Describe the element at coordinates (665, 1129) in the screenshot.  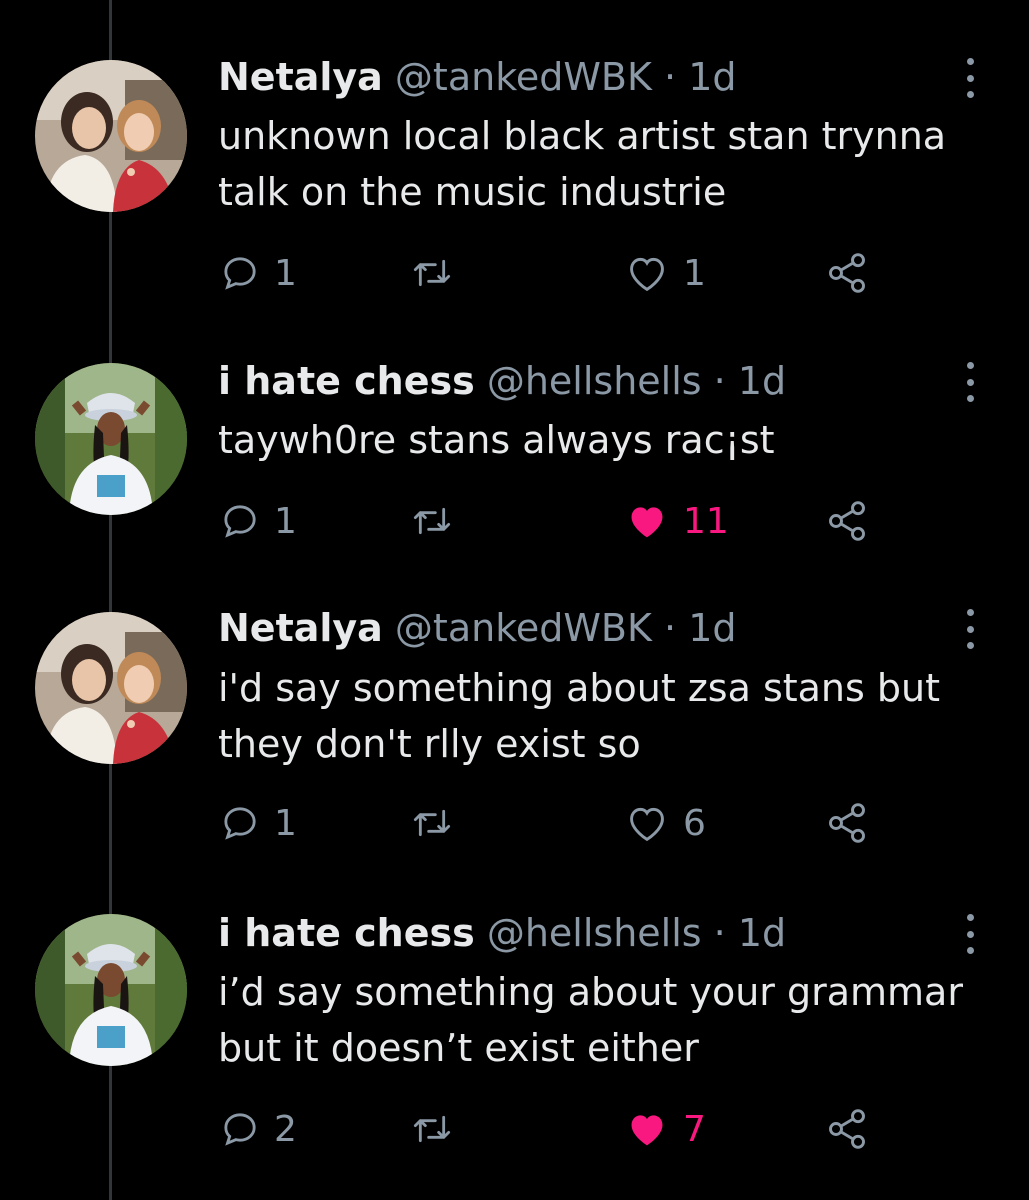
I see `like-button: 7` at that location.